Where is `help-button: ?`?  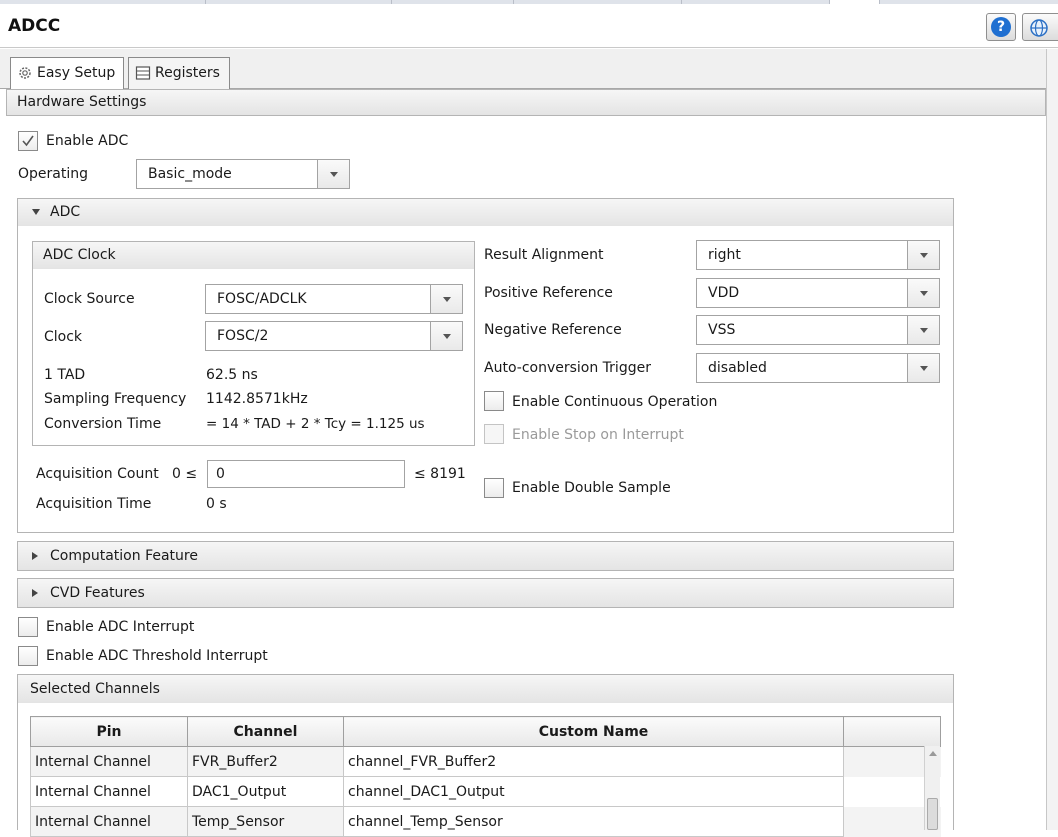 help-button: ? is located at coordinates (1001, 27).